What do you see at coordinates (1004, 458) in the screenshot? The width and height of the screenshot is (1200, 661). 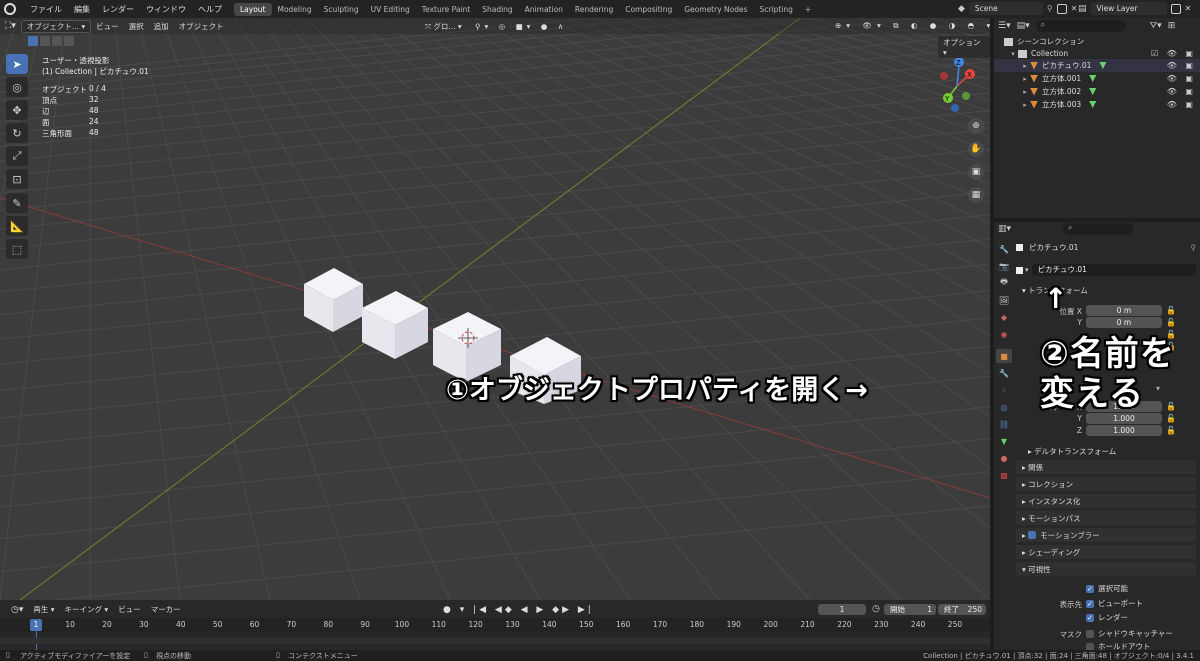 I see `material-tab-icon: ●` at bounding box center [1004, 458].